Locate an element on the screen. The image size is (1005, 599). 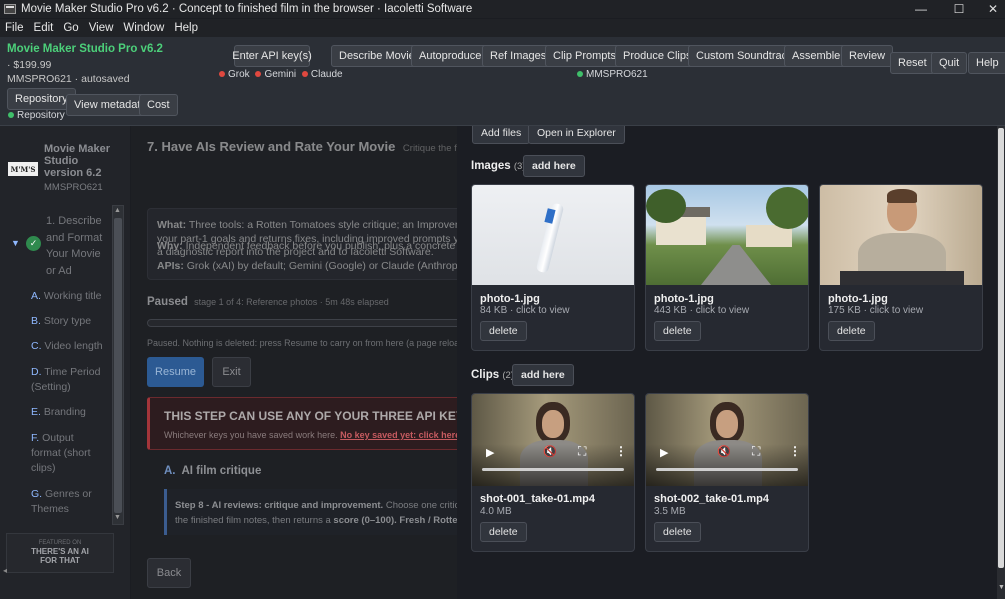
sidebar-code: MMSPRO621 is located at coordinates (73, 187).